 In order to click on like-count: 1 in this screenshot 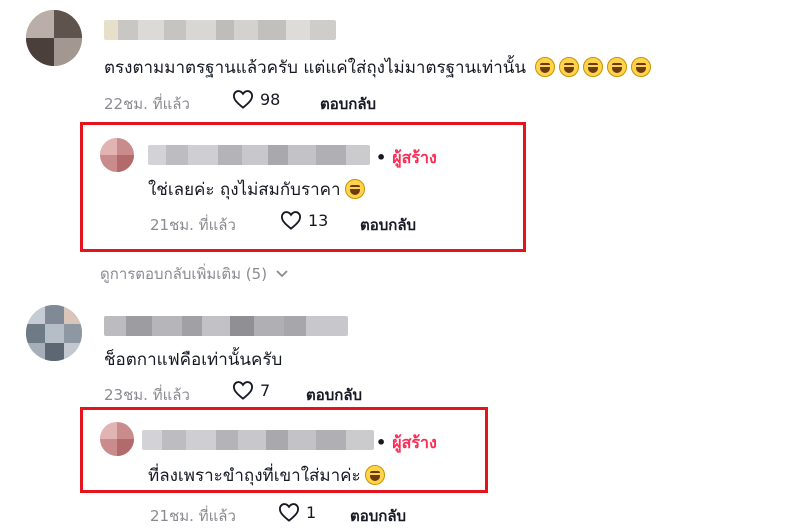, I will do `click(311, 512)`.